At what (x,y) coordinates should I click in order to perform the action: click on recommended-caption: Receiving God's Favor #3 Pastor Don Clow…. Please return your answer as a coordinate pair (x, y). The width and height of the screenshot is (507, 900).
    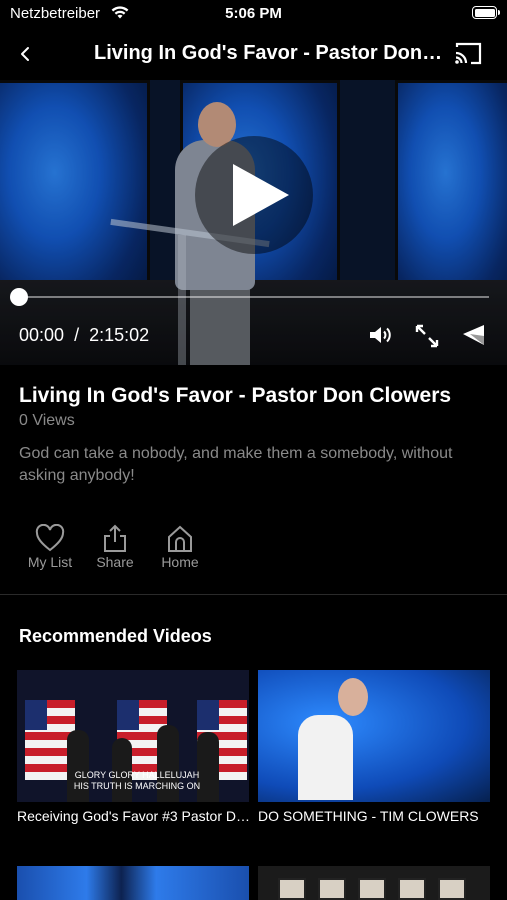
    Looking at the image, I should click on (134, 816).